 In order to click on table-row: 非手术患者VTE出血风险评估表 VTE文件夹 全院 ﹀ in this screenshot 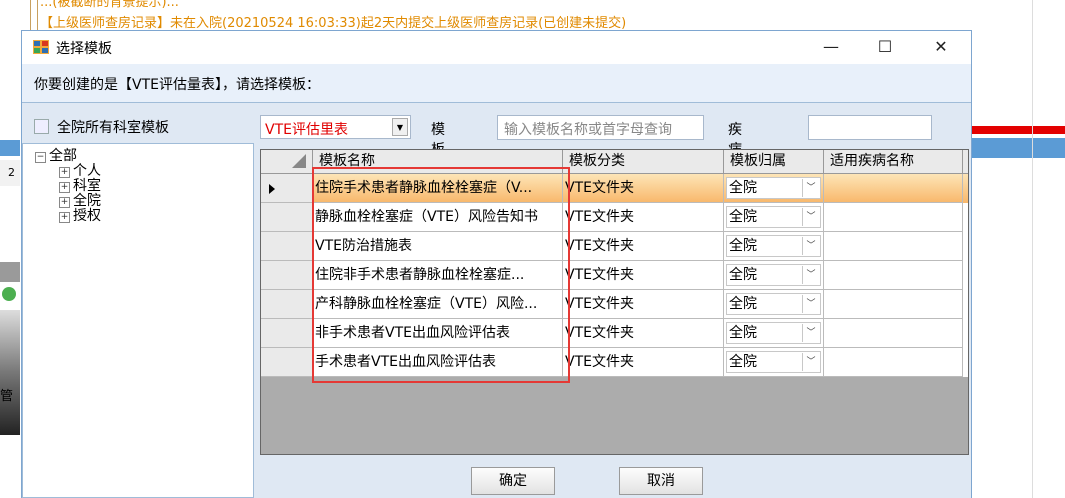, I will do `click(614, 333)`.